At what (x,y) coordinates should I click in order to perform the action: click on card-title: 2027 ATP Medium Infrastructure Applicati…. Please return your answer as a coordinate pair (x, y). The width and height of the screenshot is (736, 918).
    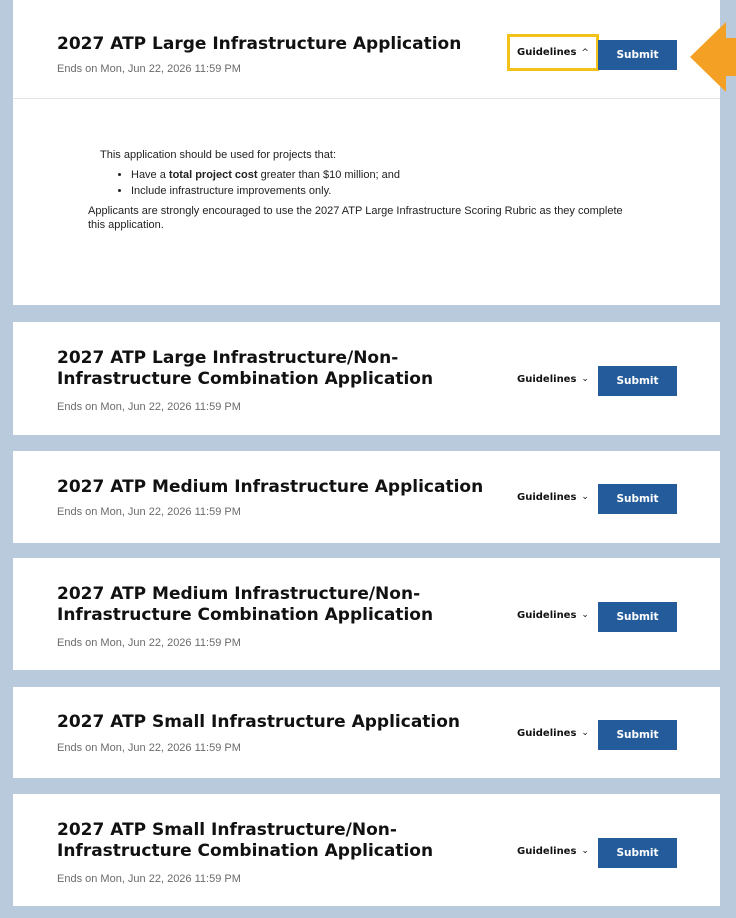
    Looking at the image, I should click on (270, 487).